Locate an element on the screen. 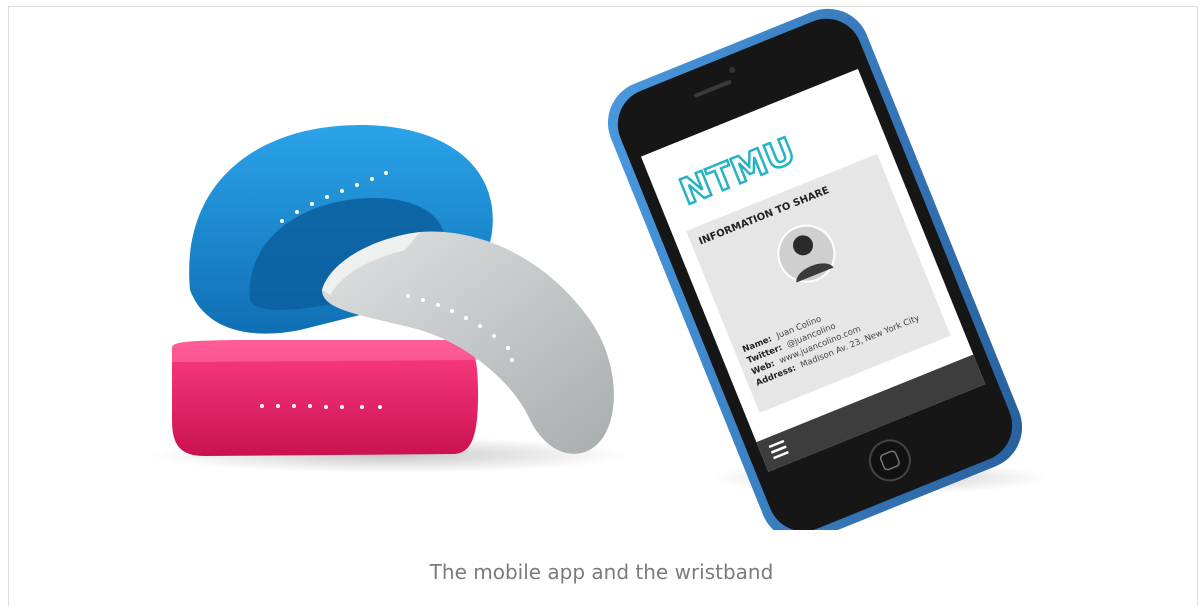  pink-wristband is located at coordinates (325, 398).